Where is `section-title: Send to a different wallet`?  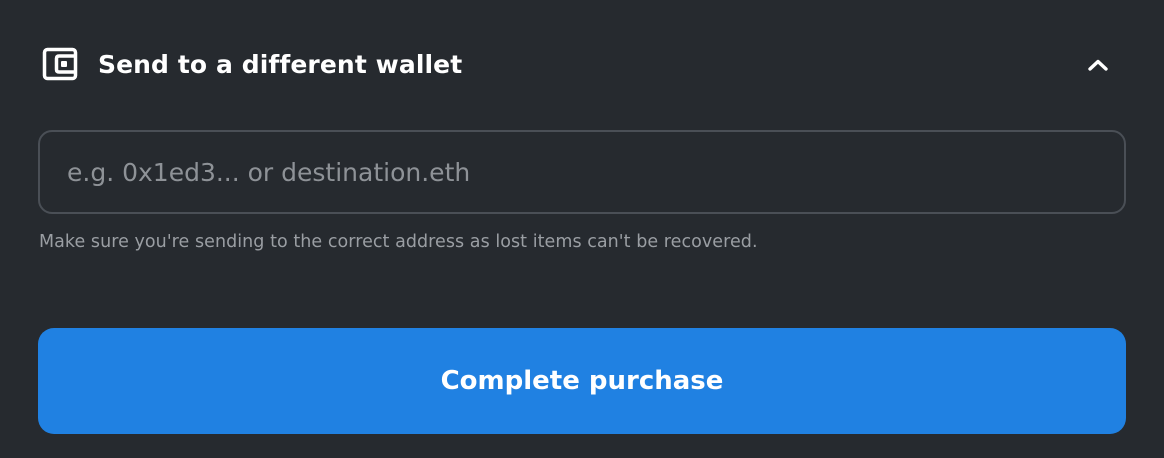 section-title: Send to a different wallet is located at coordinates (280, 64).